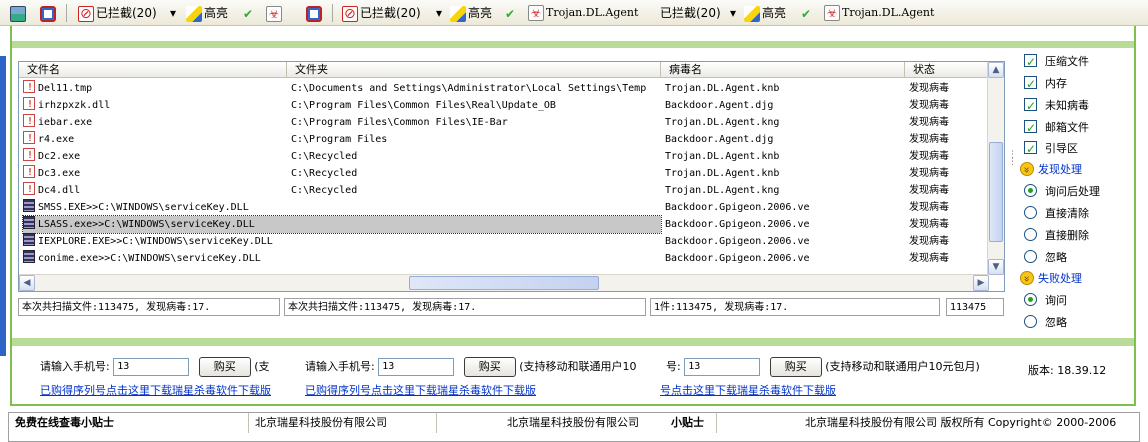  What do you see at coordinates (1051, 170) in the screenshot?
I see `group-found-handling: 发现处理` at bounding box center [1051, 170].